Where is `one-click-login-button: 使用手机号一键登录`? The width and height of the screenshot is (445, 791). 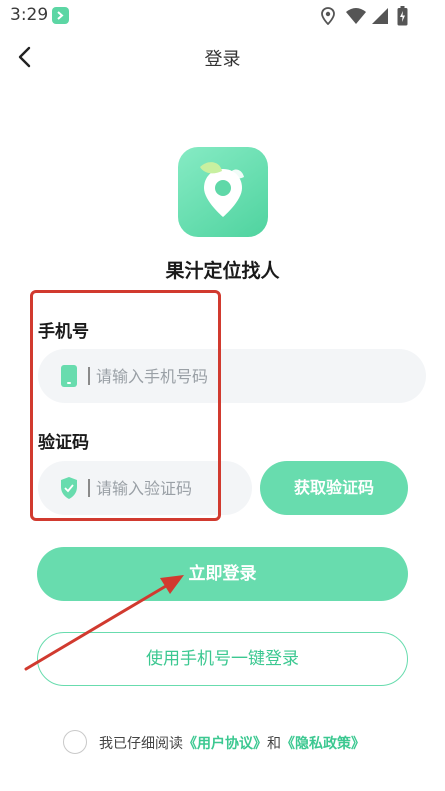
one-click-login-button: 使用手机号一键登录 is located at coordinates (222, 659).